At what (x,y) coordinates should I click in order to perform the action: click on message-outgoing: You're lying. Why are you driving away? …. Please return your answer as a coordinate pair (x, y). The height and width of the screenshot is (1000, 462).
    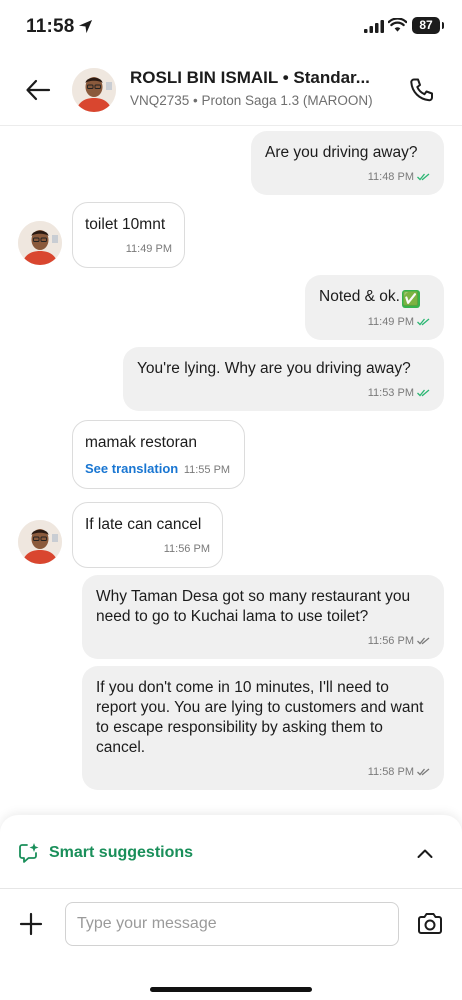
    Looking at the image, I should click on (283, 379).